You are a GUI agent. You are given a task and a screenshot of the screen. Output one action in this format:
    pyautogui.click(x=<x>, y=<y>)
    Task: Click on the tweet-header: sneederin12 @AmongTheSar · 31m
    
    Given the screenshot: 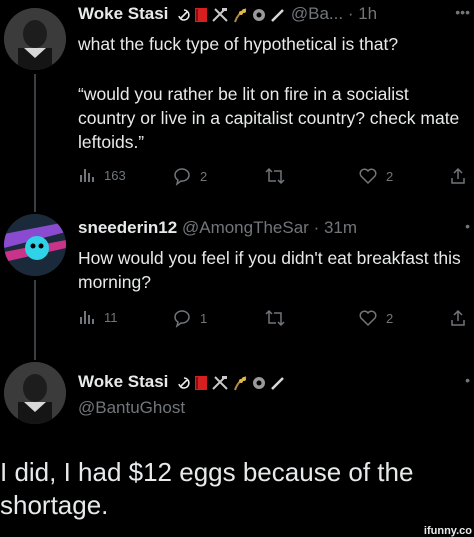 What is the action you would take?
    pyautogui.click(x=272, y=228)
    